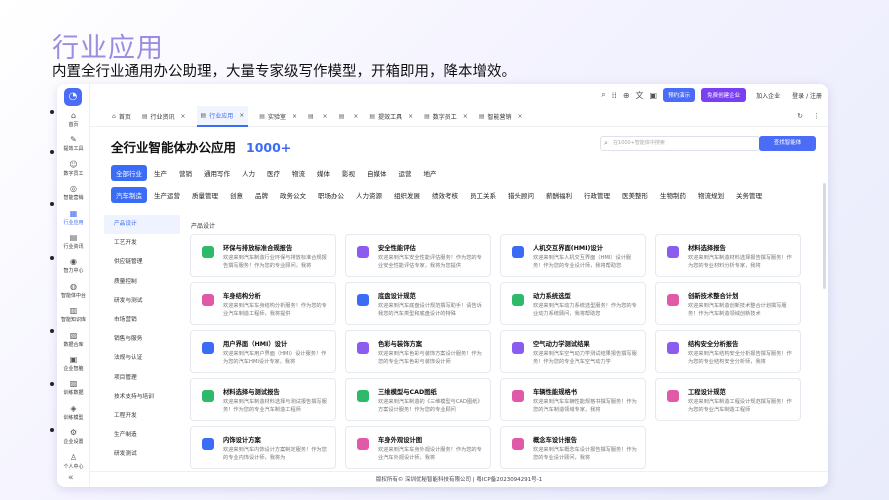  Describe the element at coordinates (749, 195) in the screenshot. I see `subcategory-chip: 关务管理` at that location.